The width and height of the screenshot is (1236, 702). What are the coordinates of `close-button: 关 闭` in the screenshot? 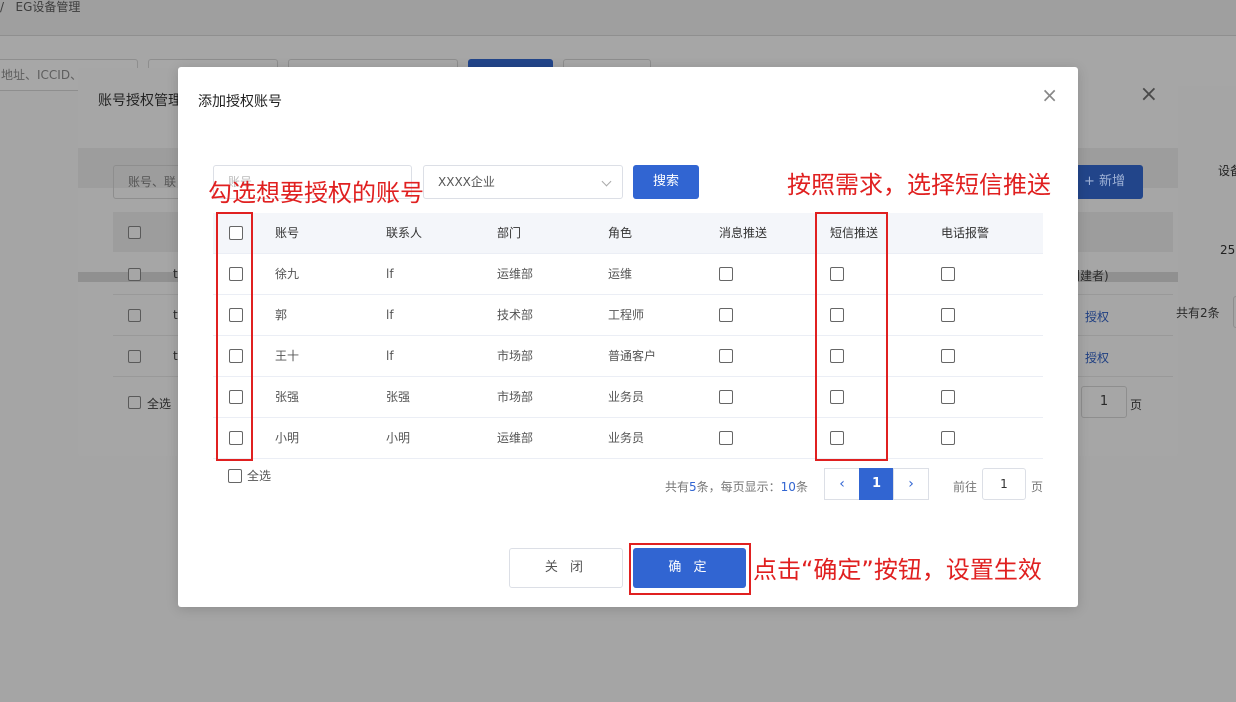 It's located at (566, 568).